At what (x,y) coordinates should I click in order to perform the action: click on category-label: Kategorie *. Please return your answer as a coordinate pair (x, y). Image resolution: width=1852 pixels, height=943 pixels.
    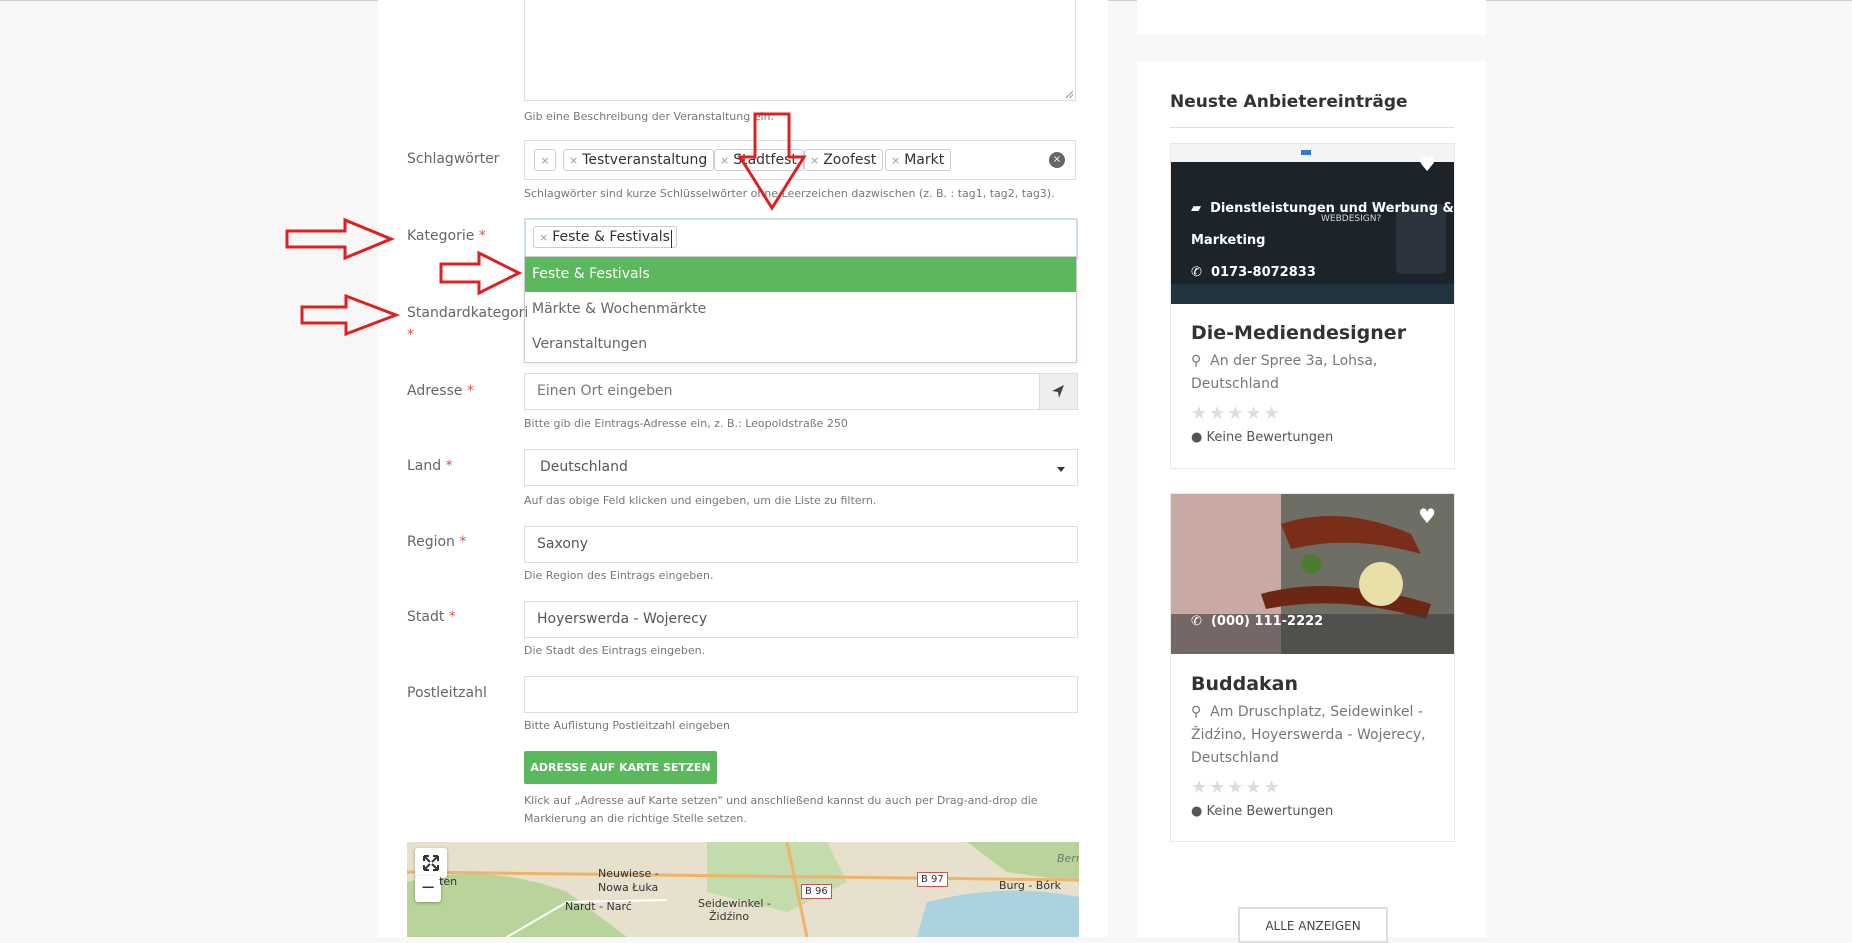
    Looking at the image, I should click on (446, 236).